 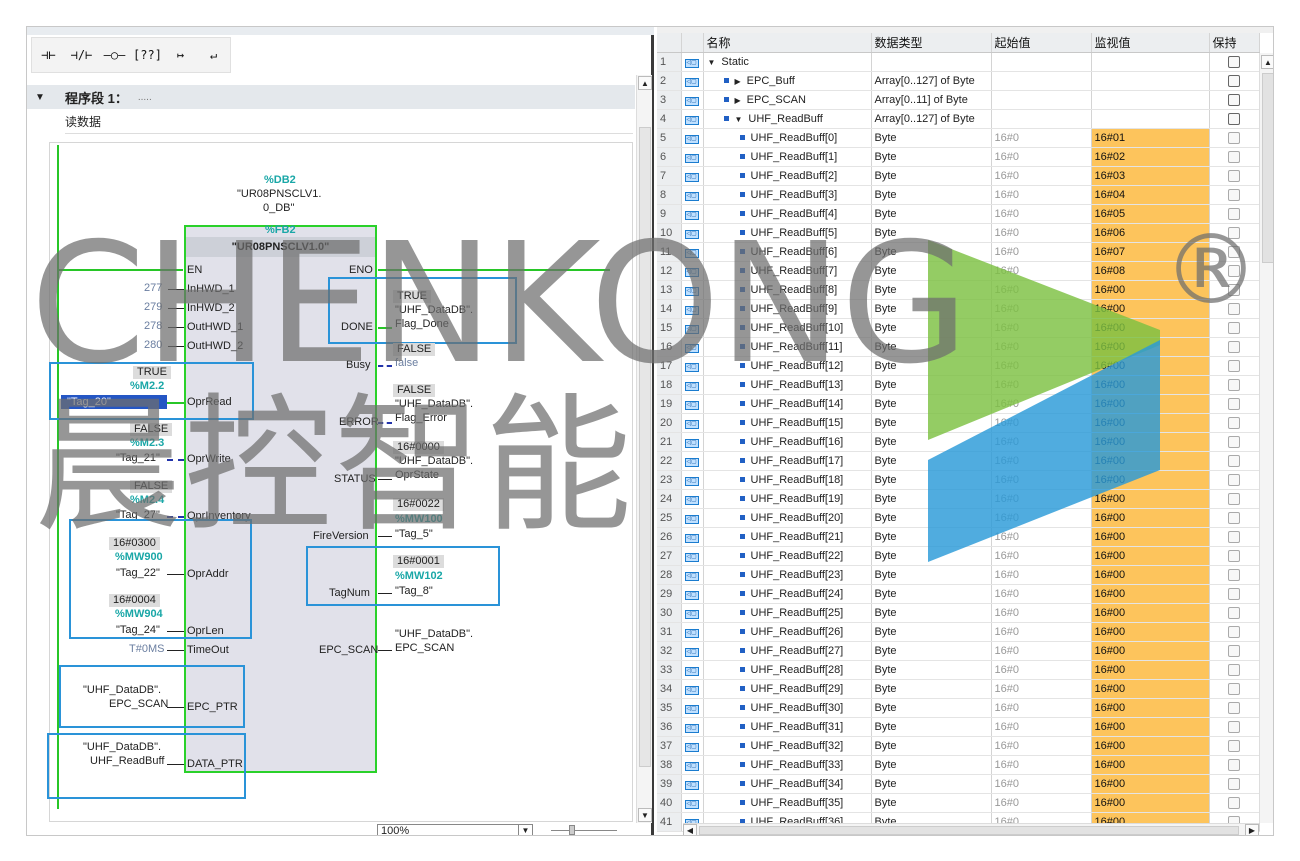 I want to click on table-row: 31 ◁▢ UHF_ReadBuff[26] Byte 16#0 16#00, so click(x=958, y=632).